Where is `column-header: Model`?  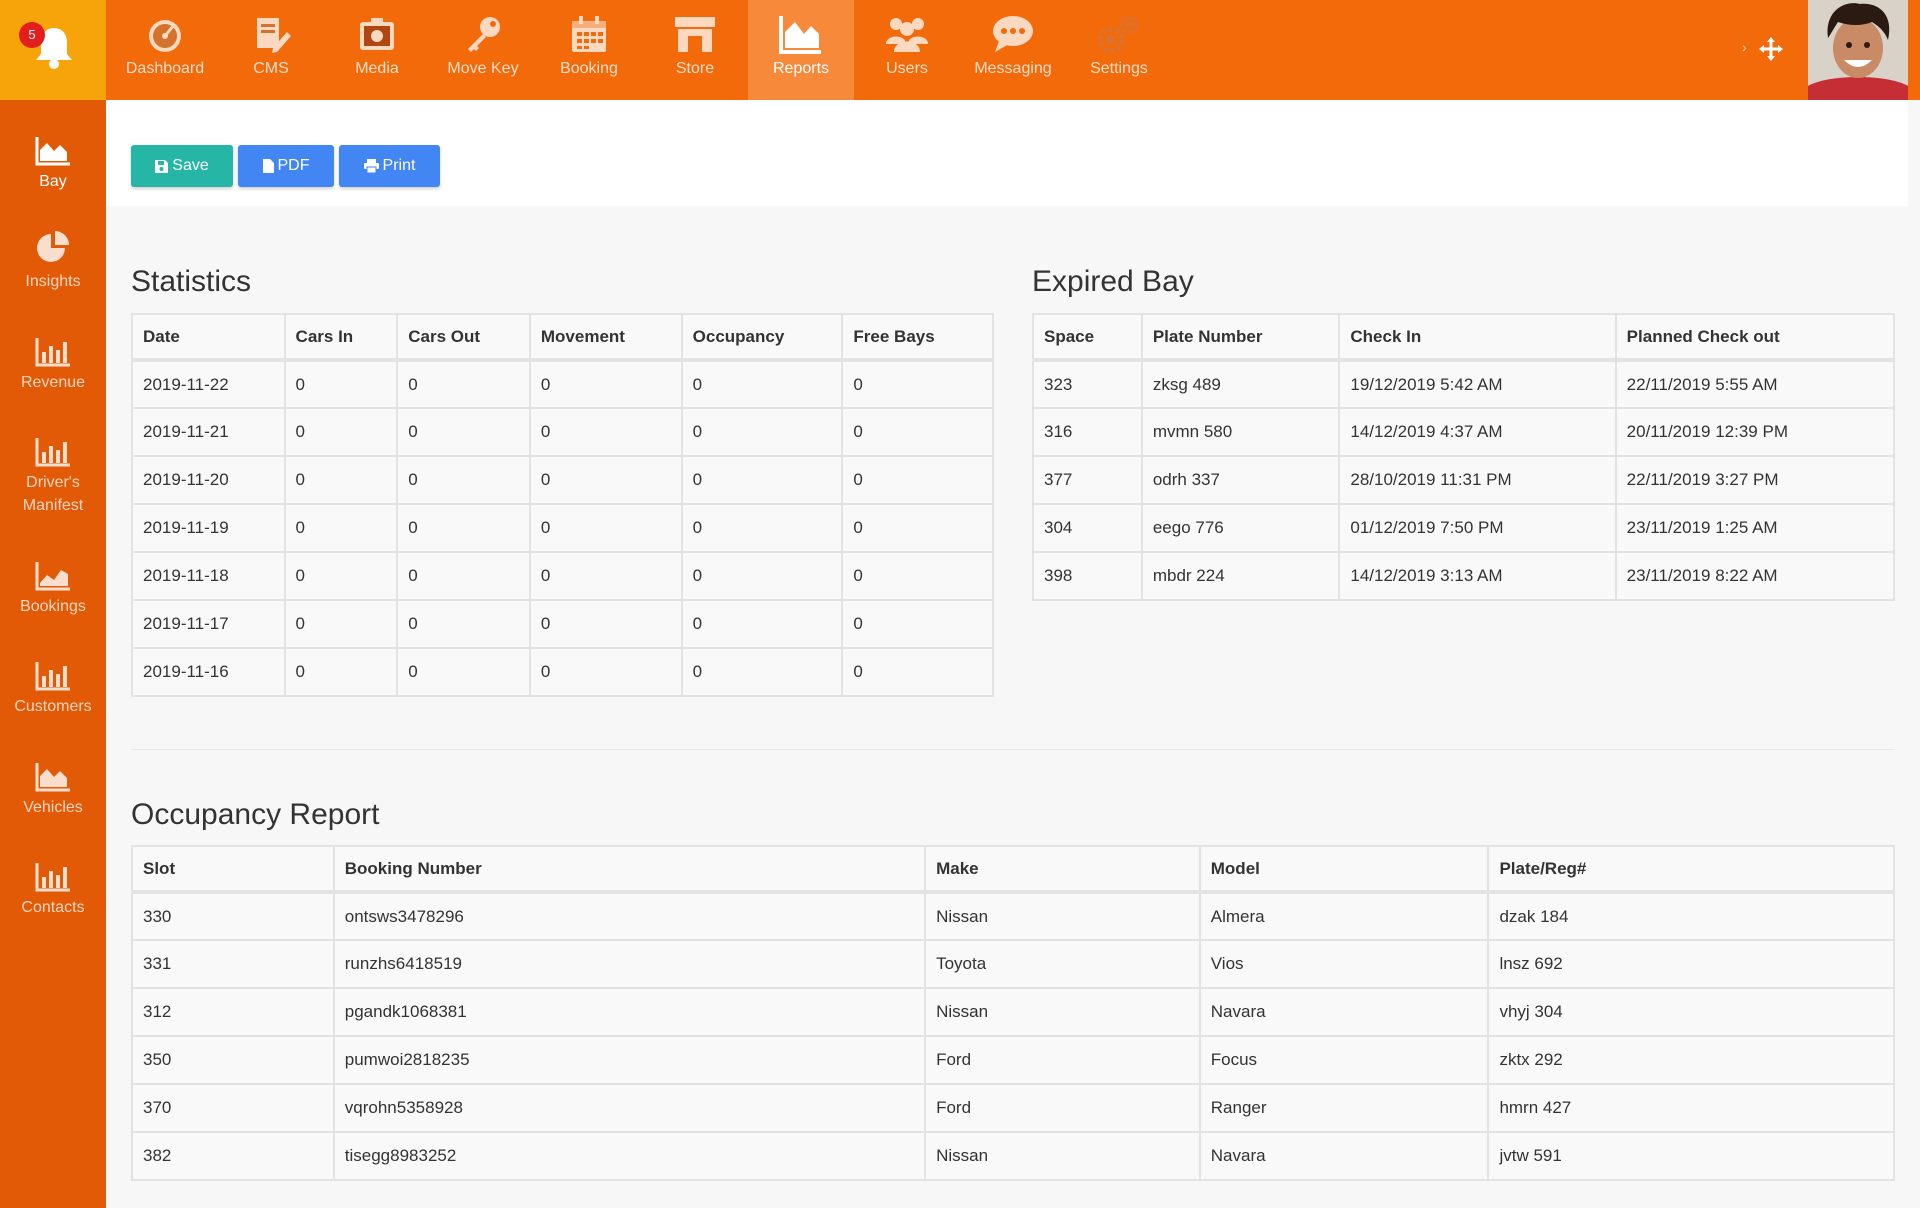 column-header: Model is located at coordinates (1344, 869).